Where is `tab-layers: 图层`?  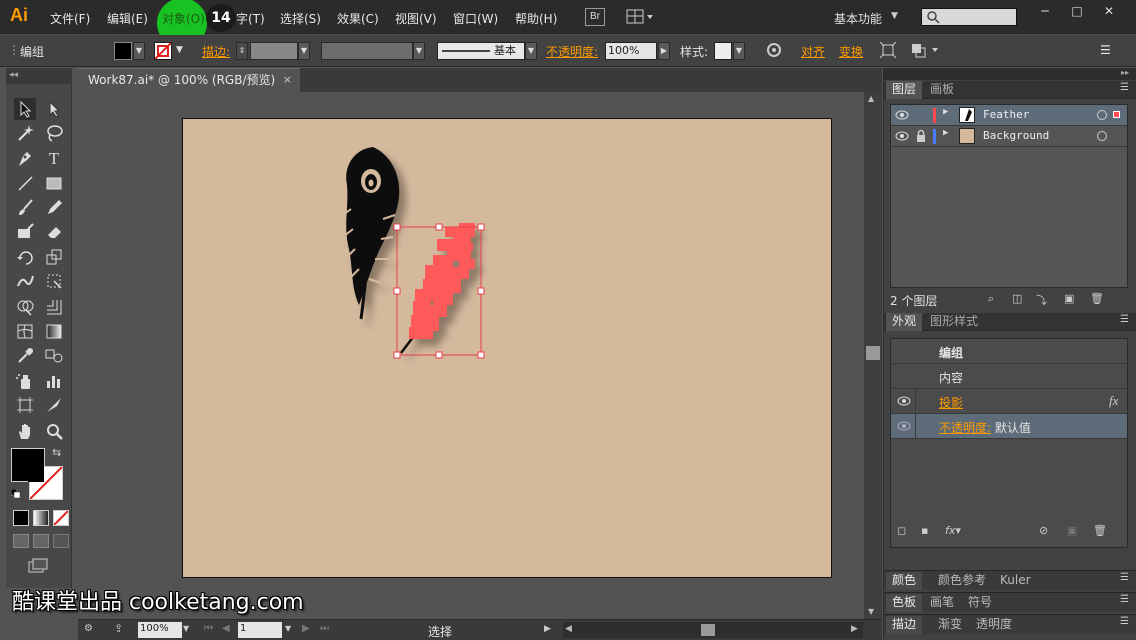
tab-layers: 图层 is located at coordinates (904, 90).